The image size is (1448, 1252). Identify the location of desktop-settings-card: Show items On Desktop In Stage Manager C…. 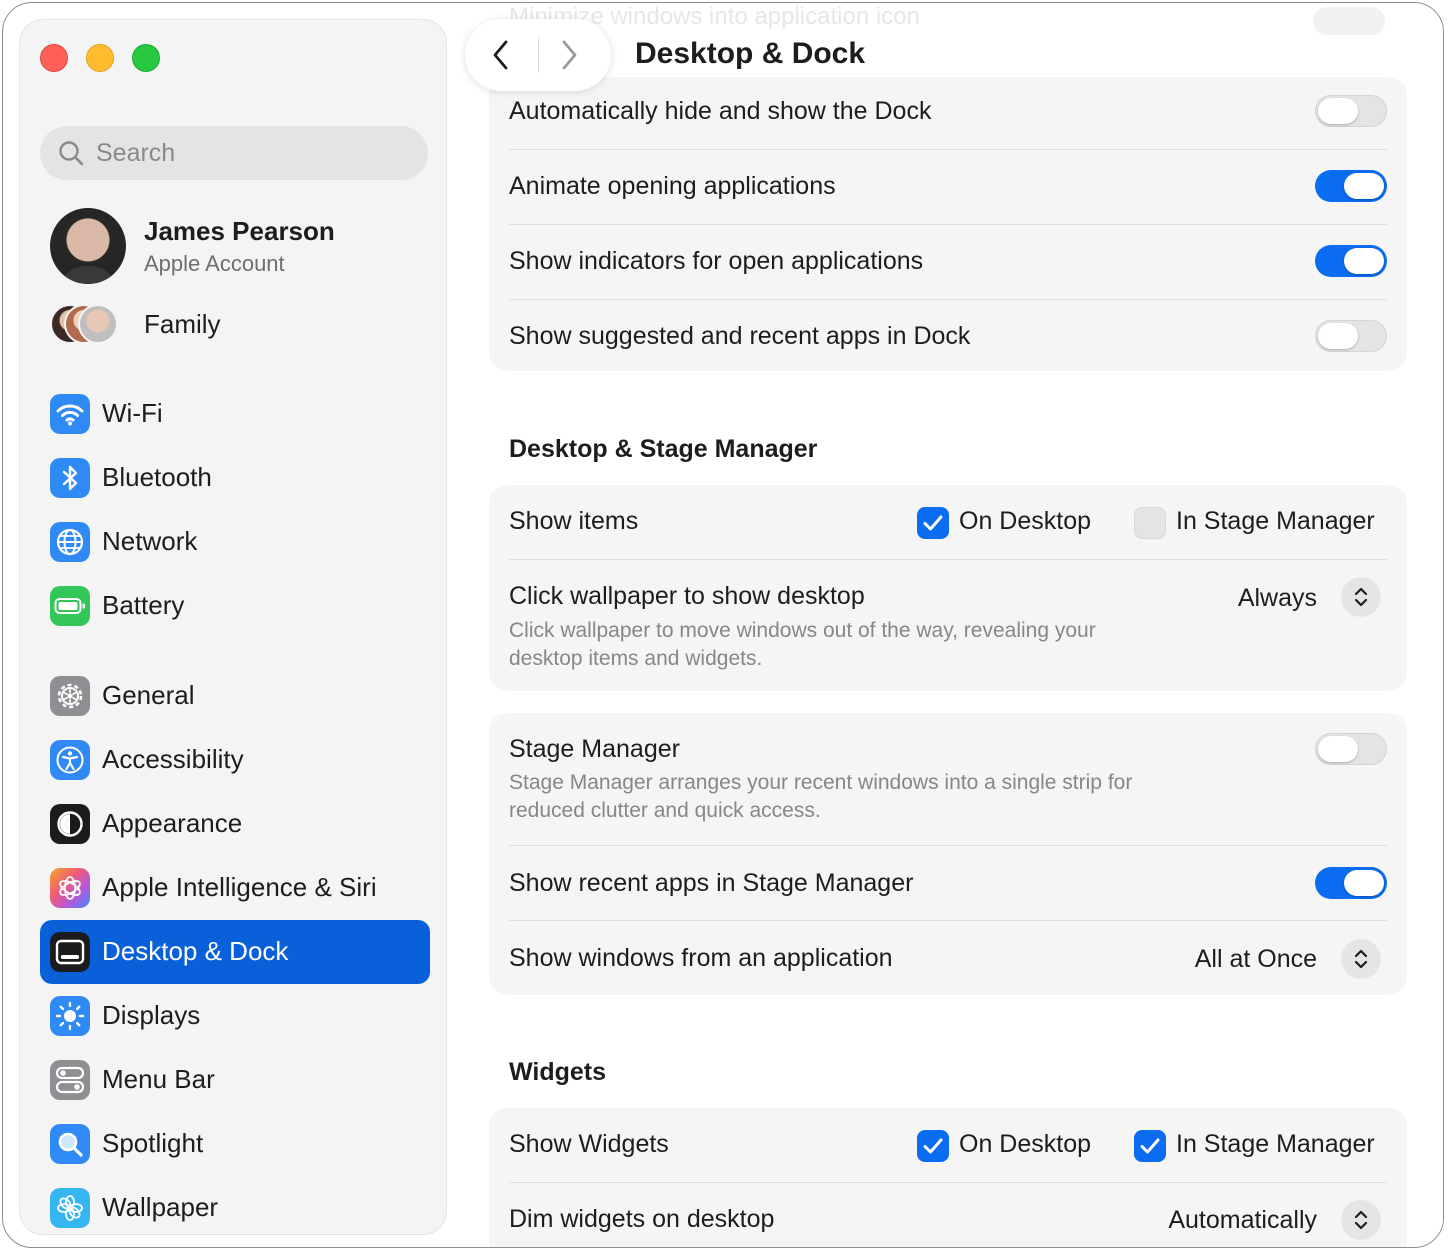
(948, 588).